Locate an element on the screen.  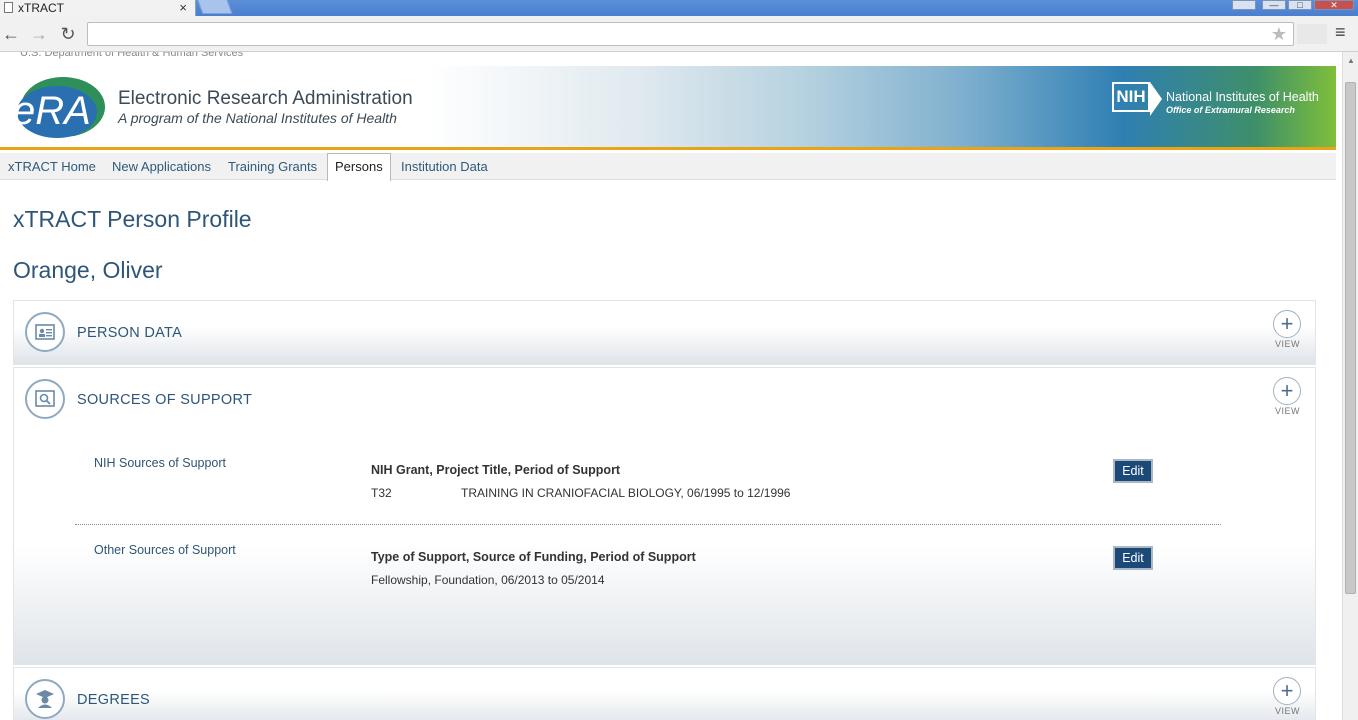
sources-of-support-view-plus-icon: + is located at coordinates (1287, 391).